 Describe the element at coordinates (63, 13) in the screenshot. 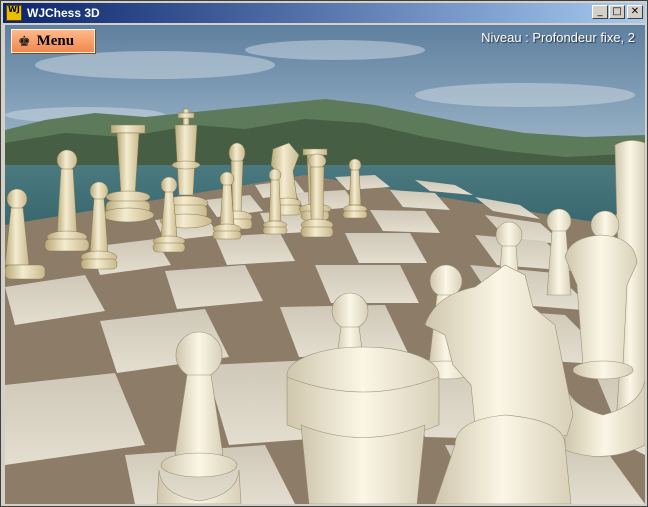

I see `window-title: WJChess 3D` at that location.